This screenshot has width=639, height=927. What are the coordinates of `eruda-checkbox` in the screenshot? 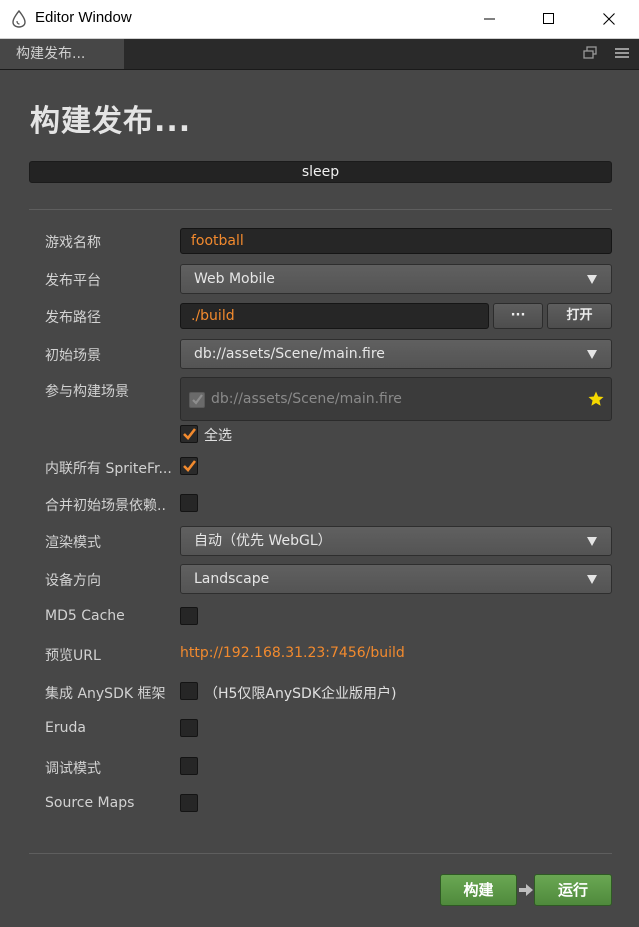 It's located at (189, 728).